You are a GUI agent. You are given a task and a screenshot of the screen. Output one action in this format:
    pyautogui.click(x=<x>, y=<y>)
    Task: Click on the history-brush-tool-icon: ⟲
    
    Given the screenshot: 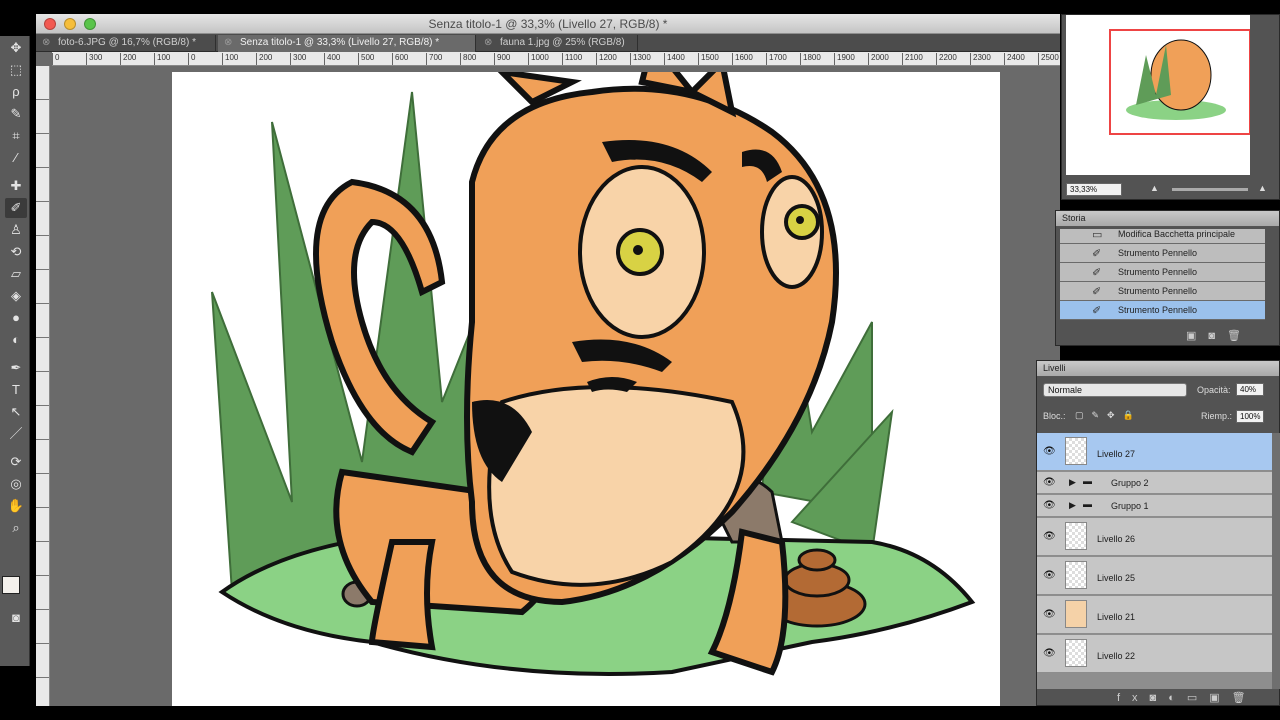 What is the action you would take?
    pyautogui.click(x=16, y=252)
    